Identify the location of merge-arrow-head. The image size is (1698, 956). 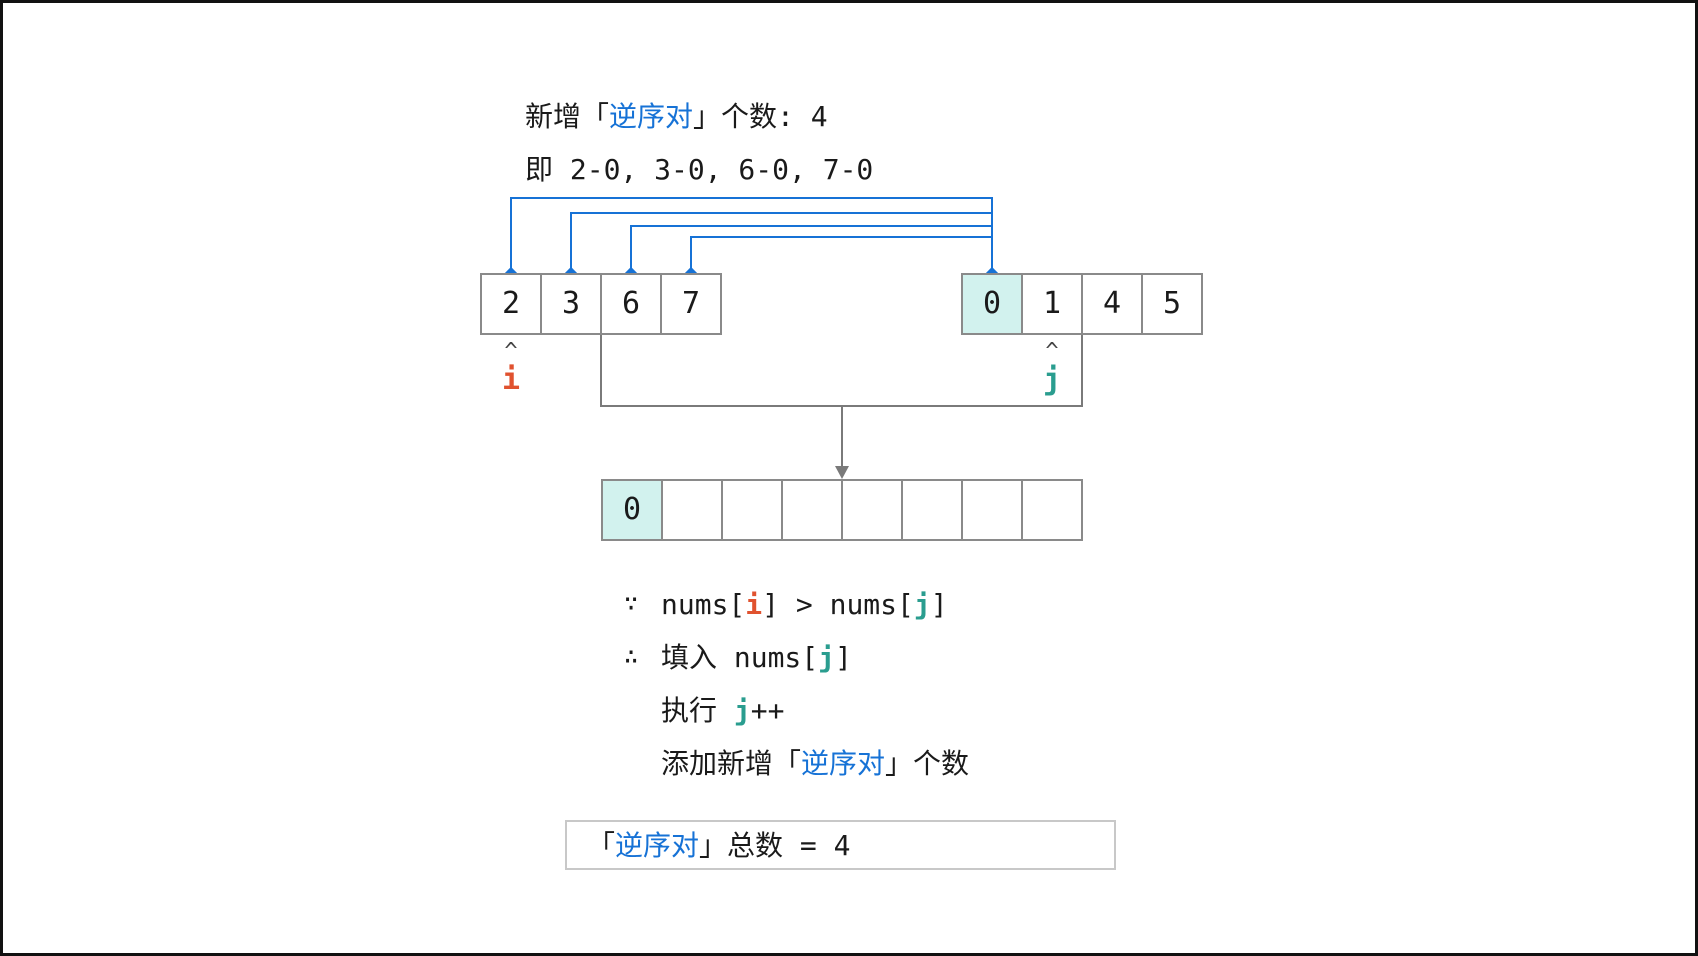
(842, 472).